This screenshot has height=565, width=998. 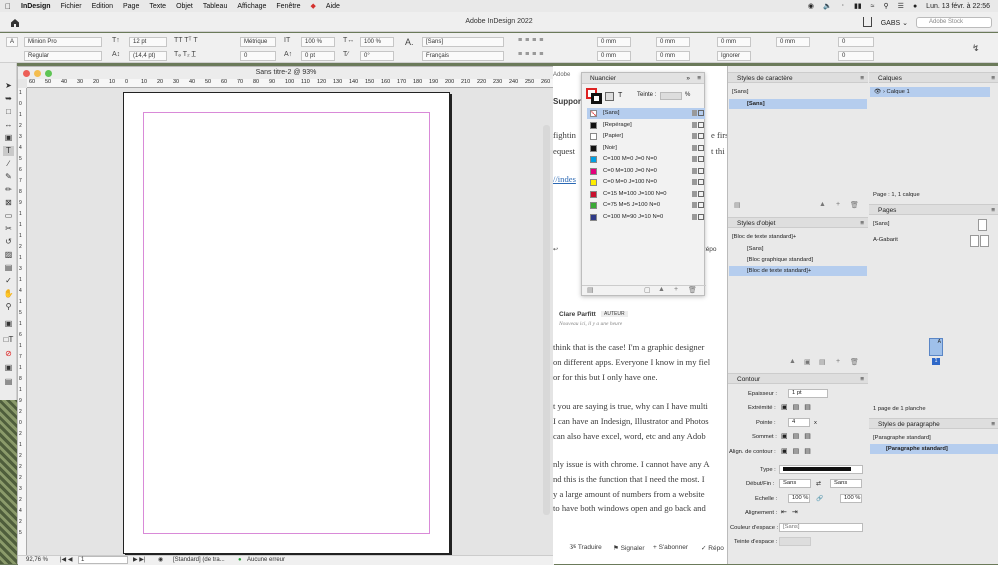 I want to click on line-tool-icon: ∕, so click(x=8, y=164).